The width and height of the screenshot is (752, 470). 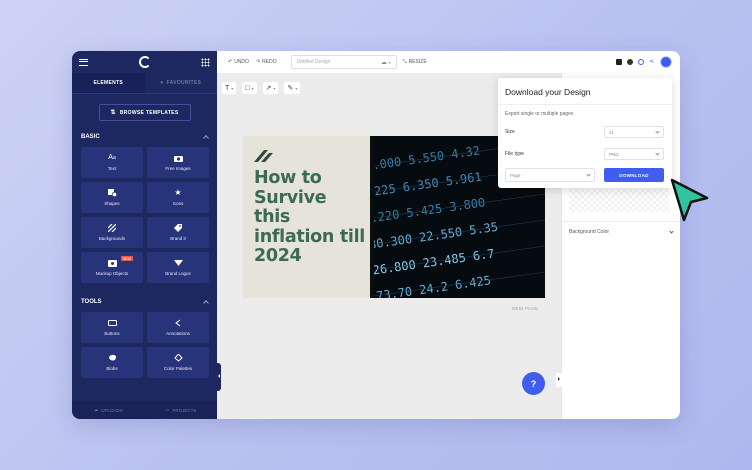 I want to click on pen-tool: ✎ ▾, so click(x=292, y=88).